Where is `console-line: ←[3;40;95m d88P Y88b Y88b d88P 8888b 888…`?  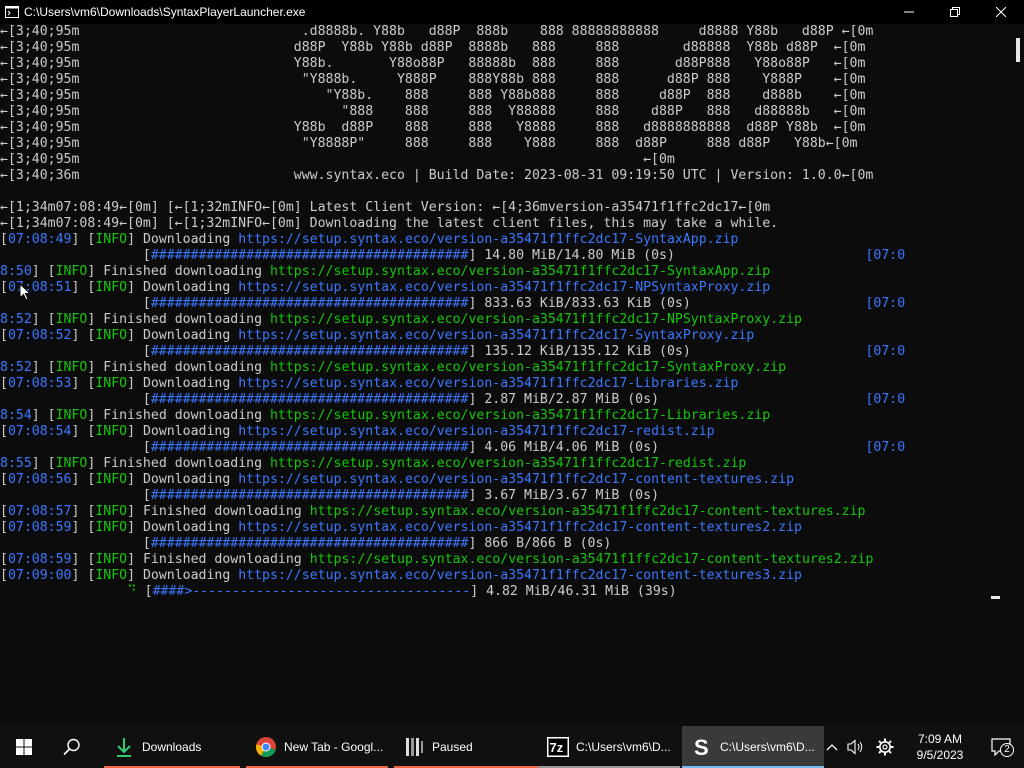
console-line: ←[3;40;95m d88P Y88b Y88b d88P 8888b 888… is located at coordinates (432, 48).